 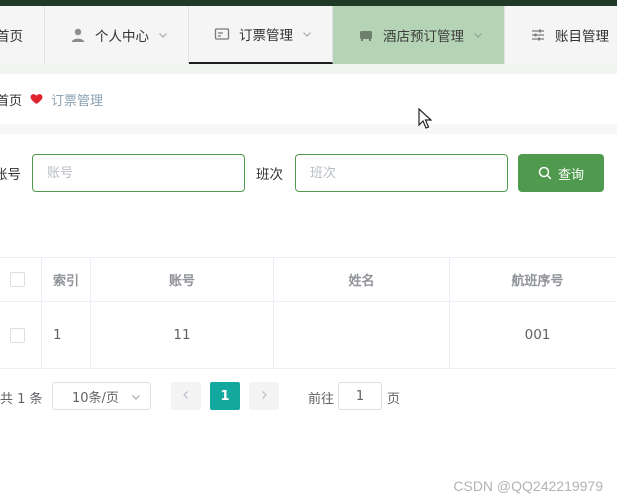 What do you see at coordinates (95, 398) in the screenshot?
I see `page-size-value: 10条/页` at bounding box center [95, 398].